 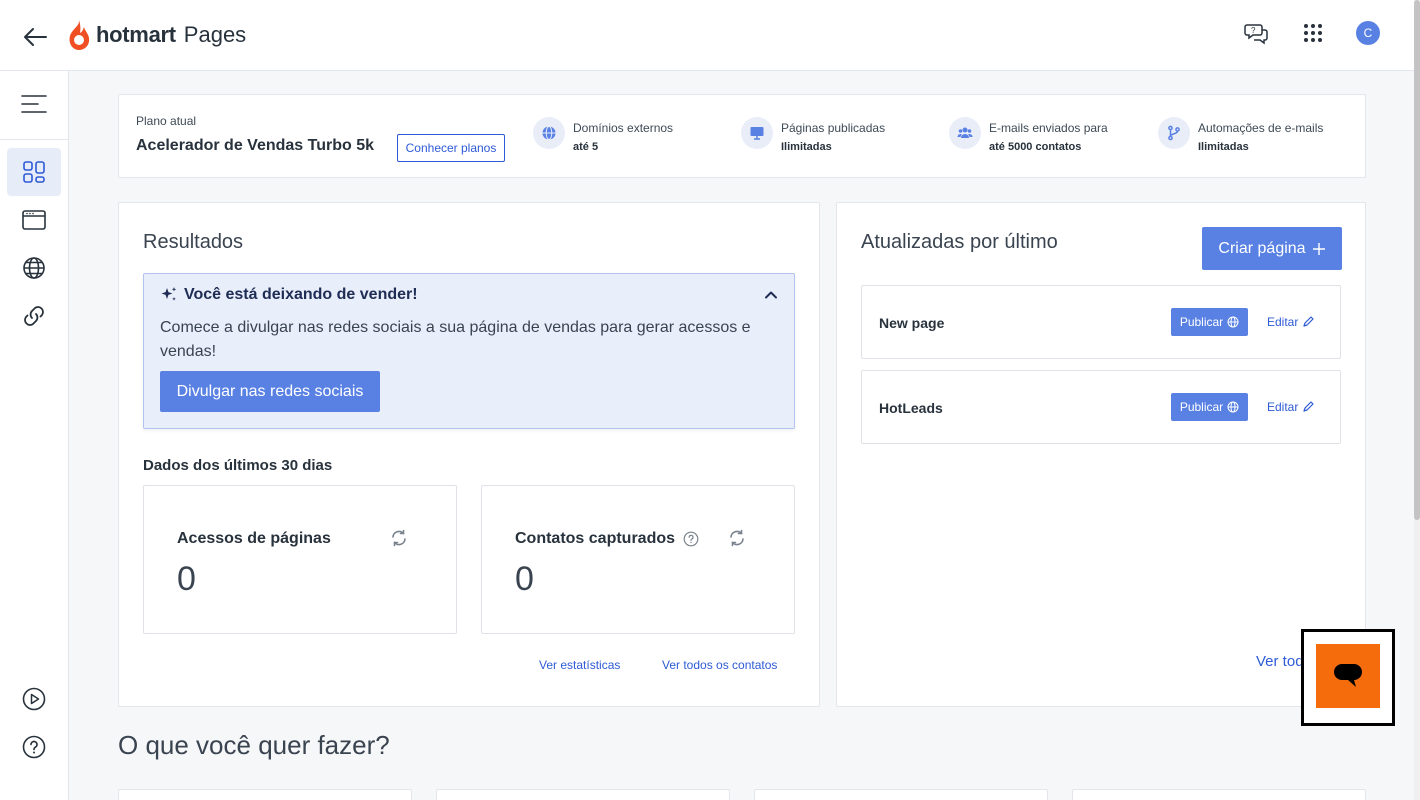 I want to click on metric-captured-contacts: Contatos capturados 0, so click(x=638, y=559).